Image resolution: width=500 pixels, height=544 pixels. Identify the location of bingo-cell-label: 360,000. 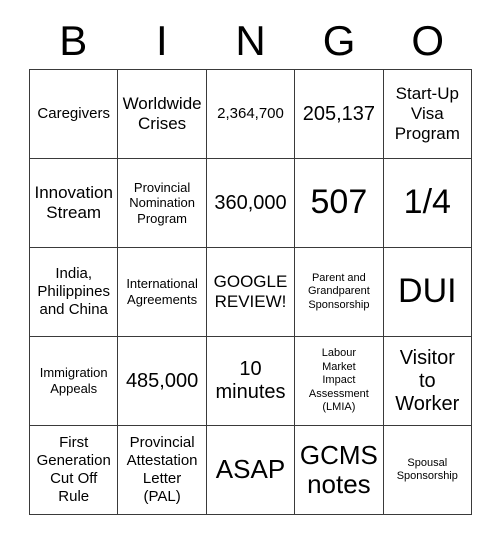
(250, 202).